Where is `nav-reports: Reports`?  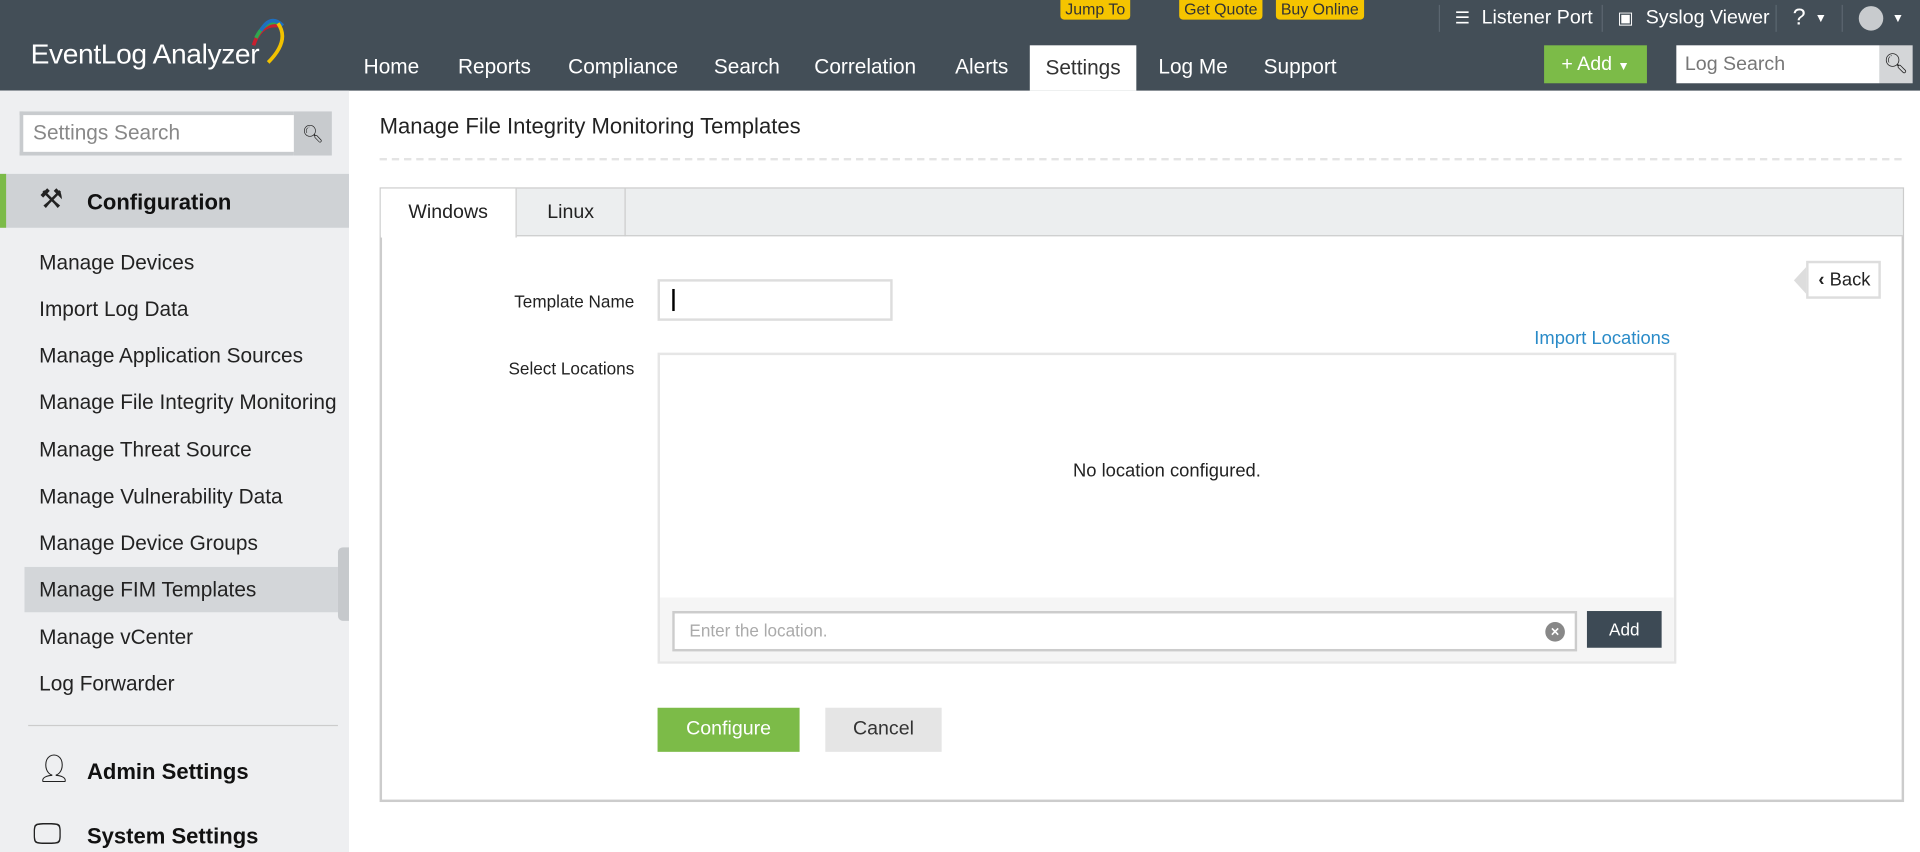
nav-reports: Reports is located at coordinates (494, 67).